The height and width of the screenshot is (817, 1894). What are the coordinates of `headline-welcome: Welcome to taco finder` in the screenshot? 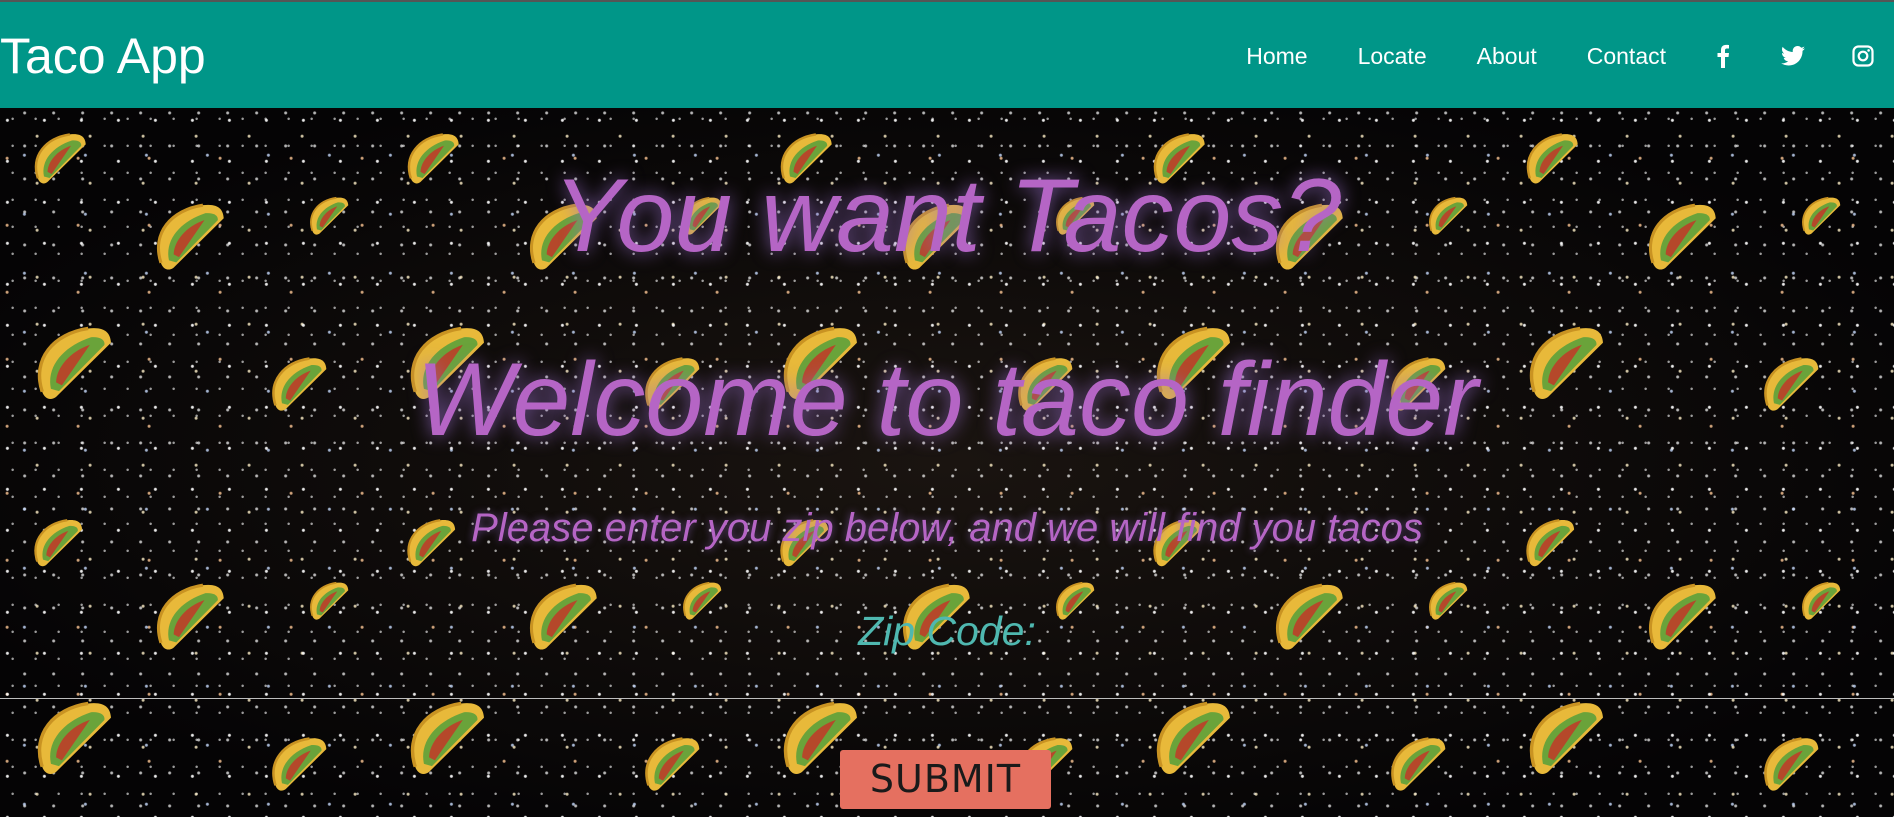 It's located at (947, 400).